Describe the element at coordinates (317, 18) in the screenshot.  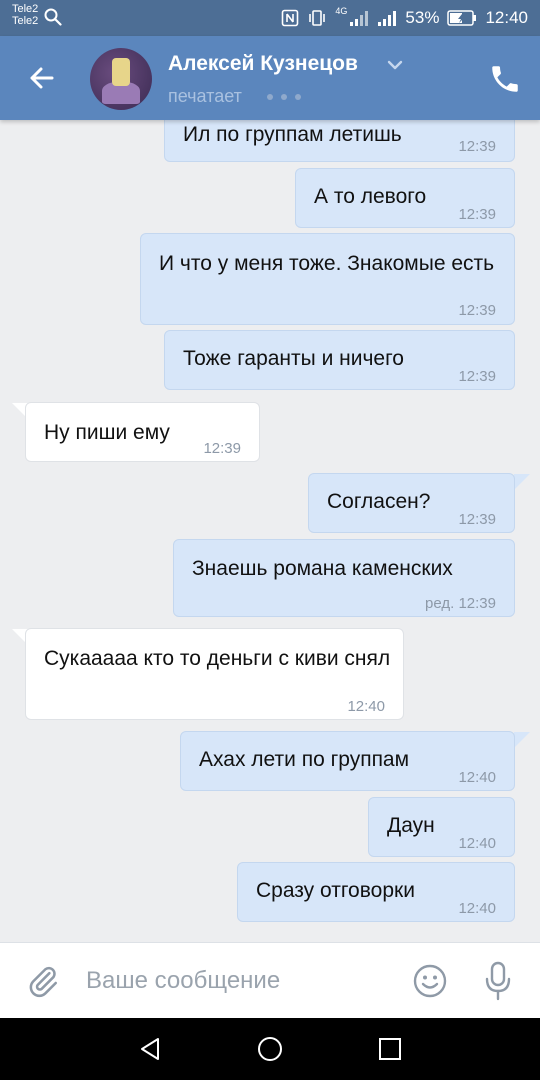
I see `vibrate-icon` at that location.